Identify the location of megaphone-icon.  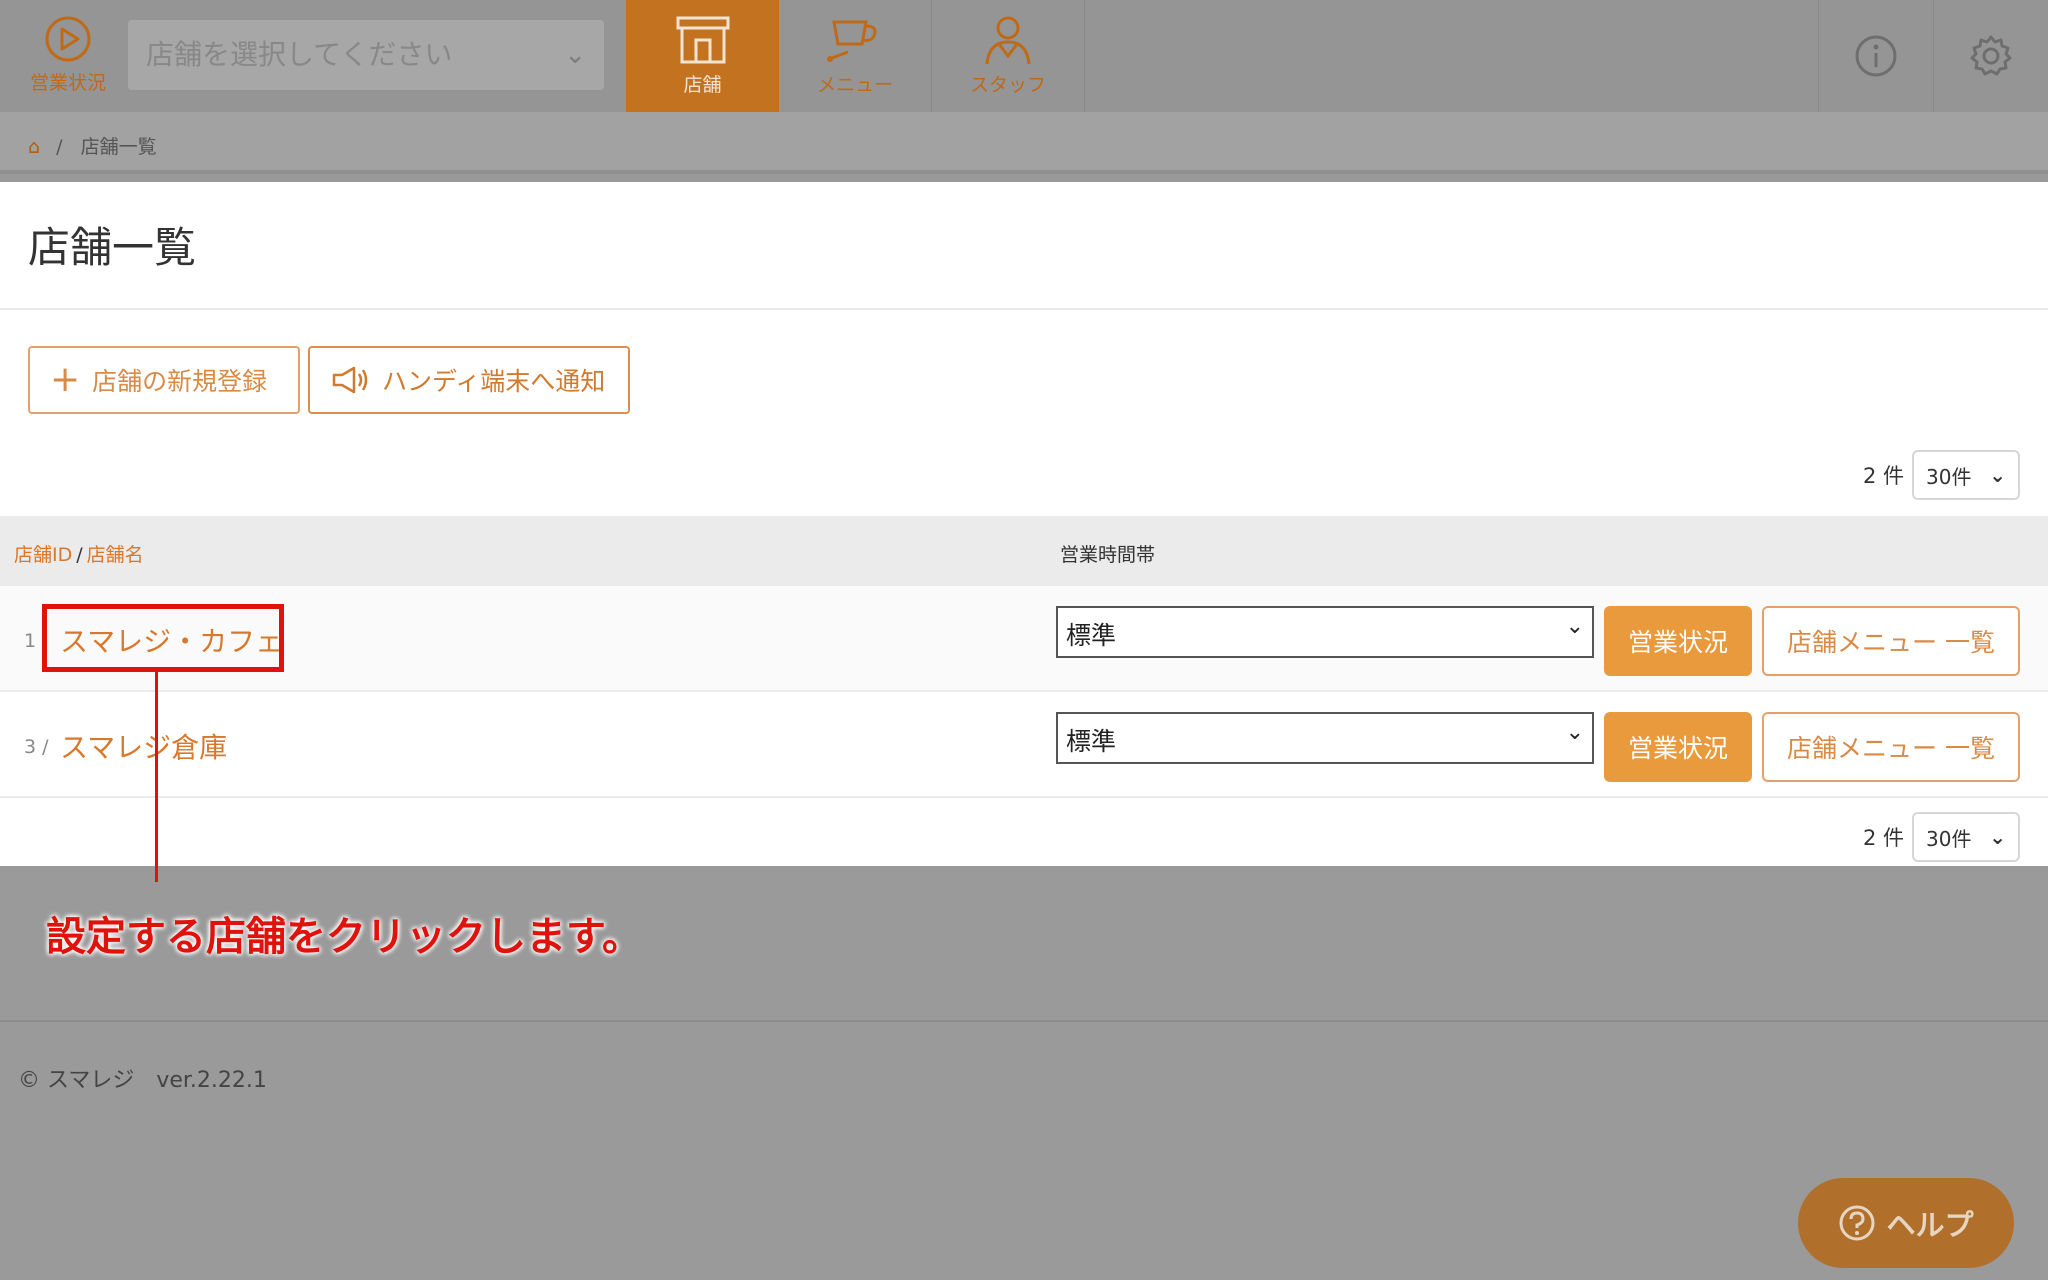
(350, 380).